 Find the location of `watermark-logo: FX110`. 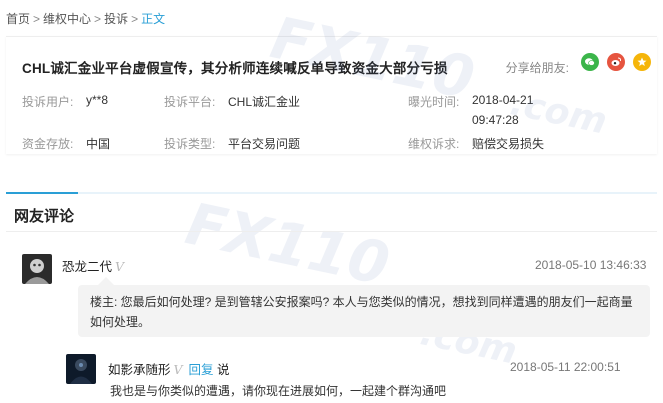

watermark-logo: FX110 is located at coordinates (288, 244).